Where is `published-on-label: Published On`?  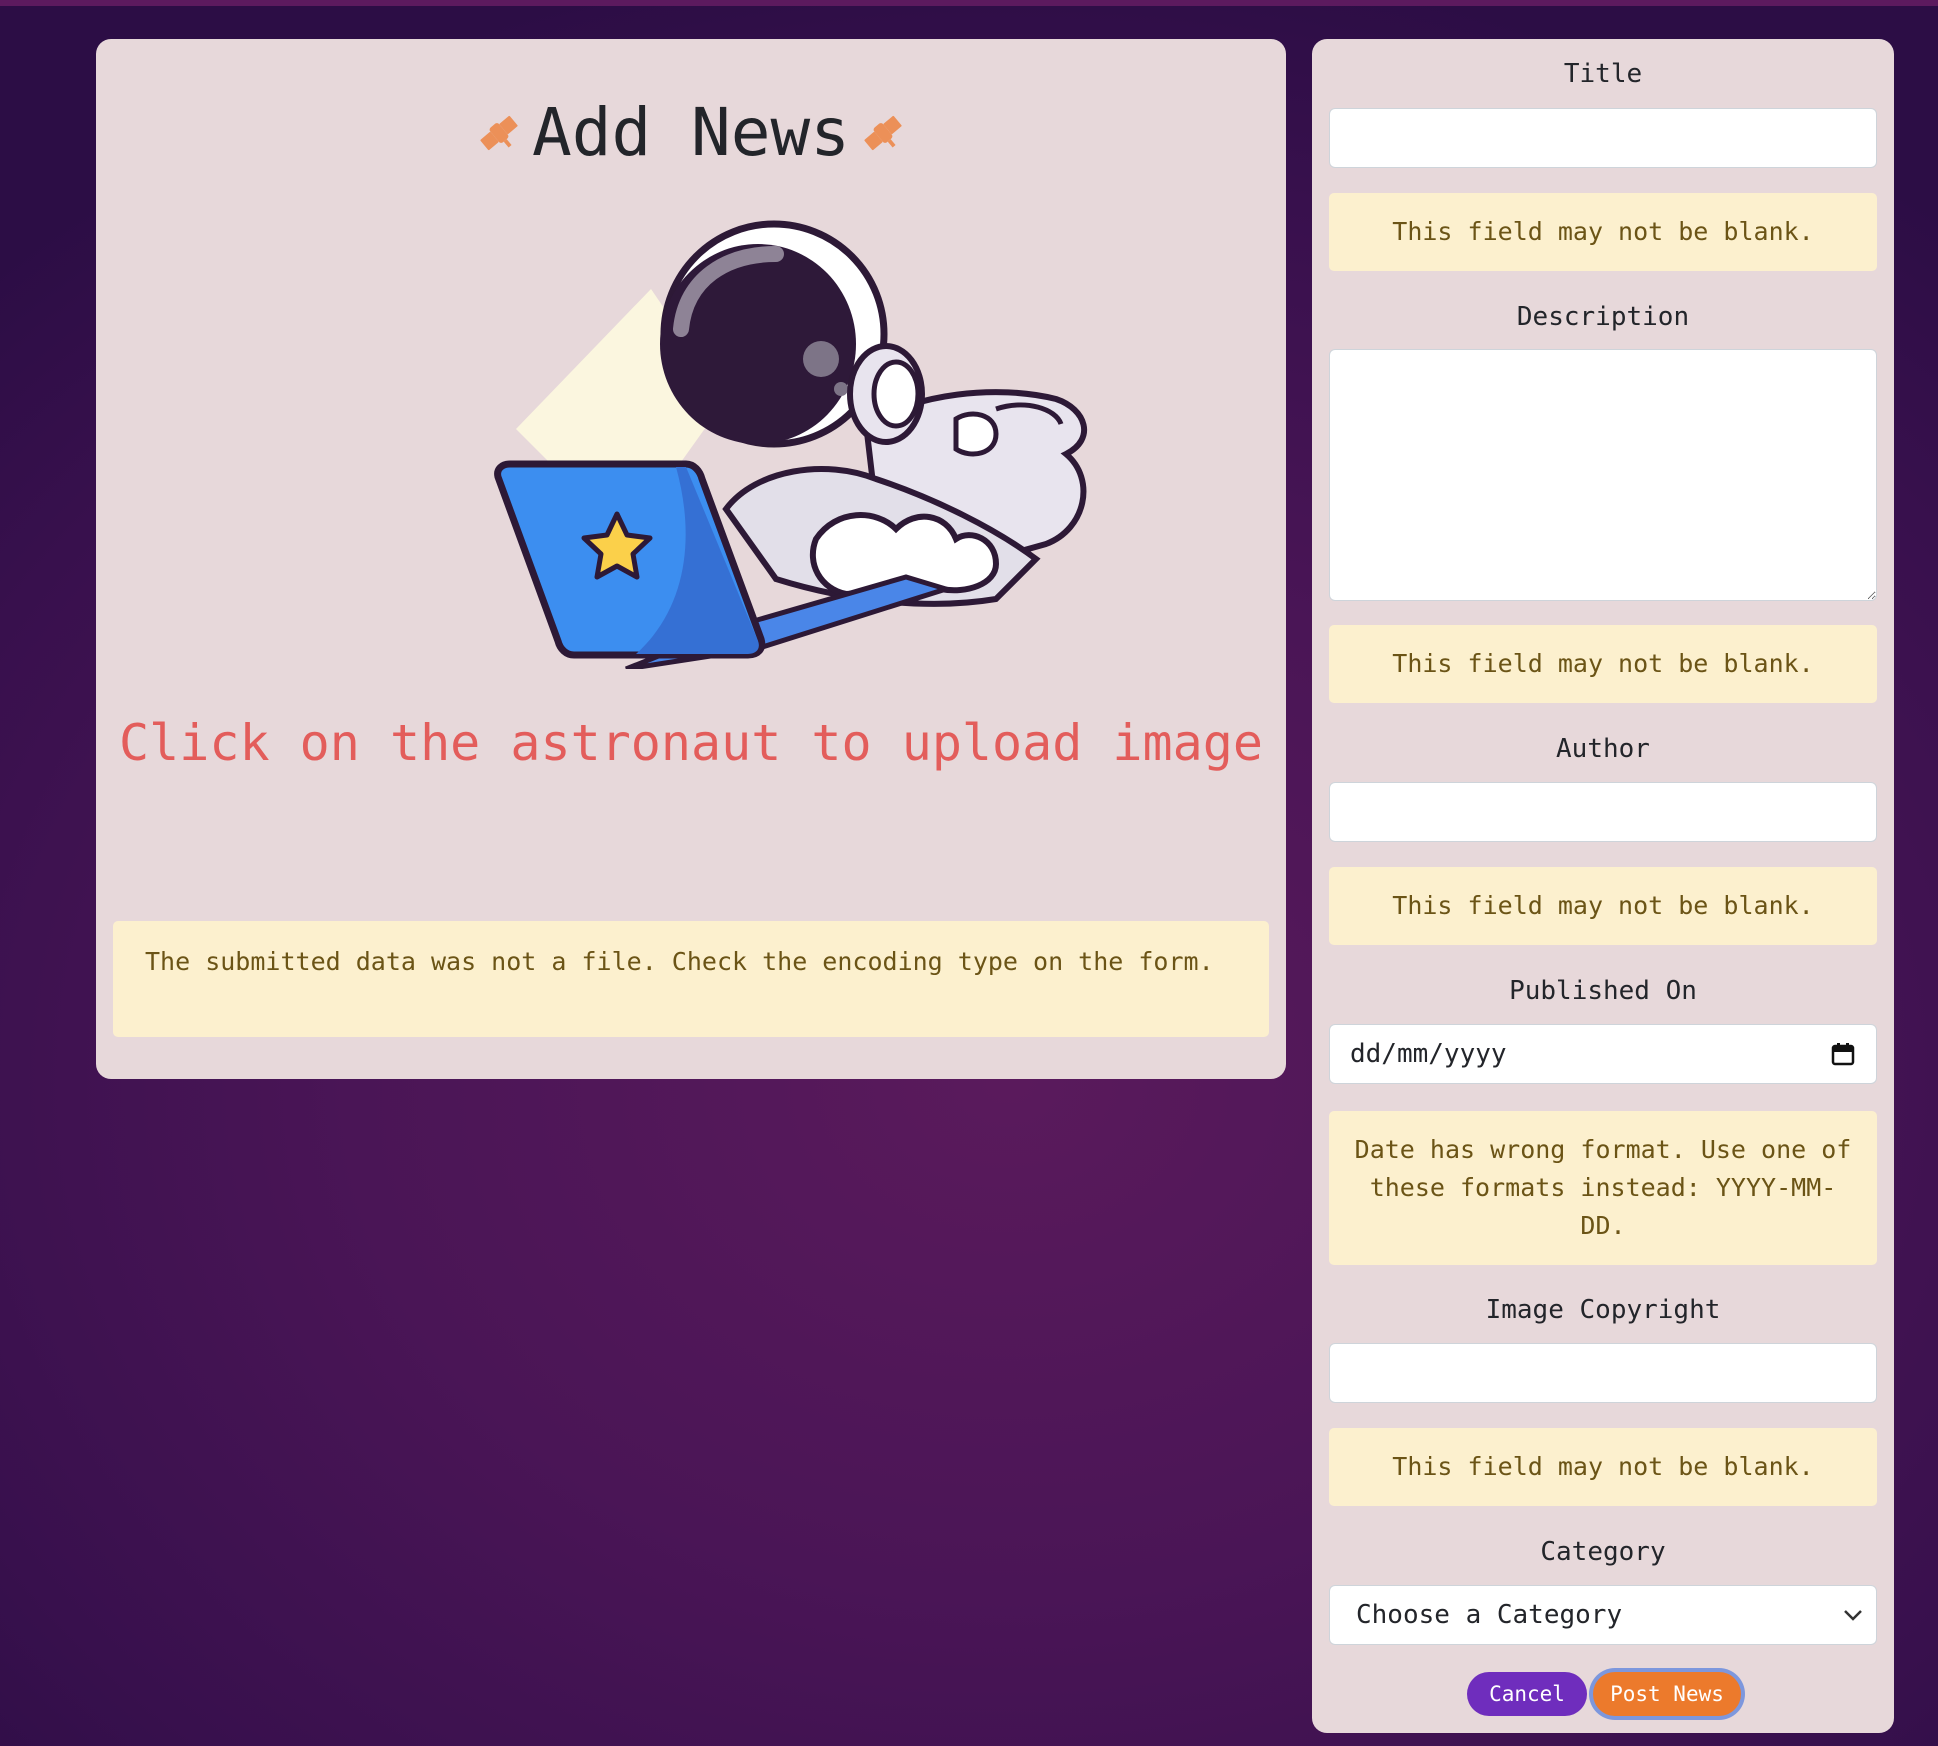
published-on-label: Published On is located at coordinates (1603, 991).